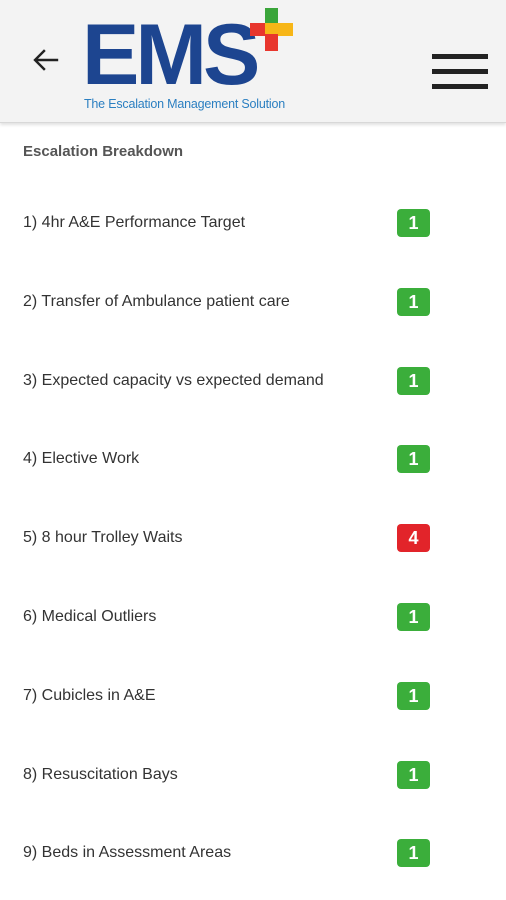  I want to click on row-label: 2) Transfer of Ambulance patient care, so click(156, 301).